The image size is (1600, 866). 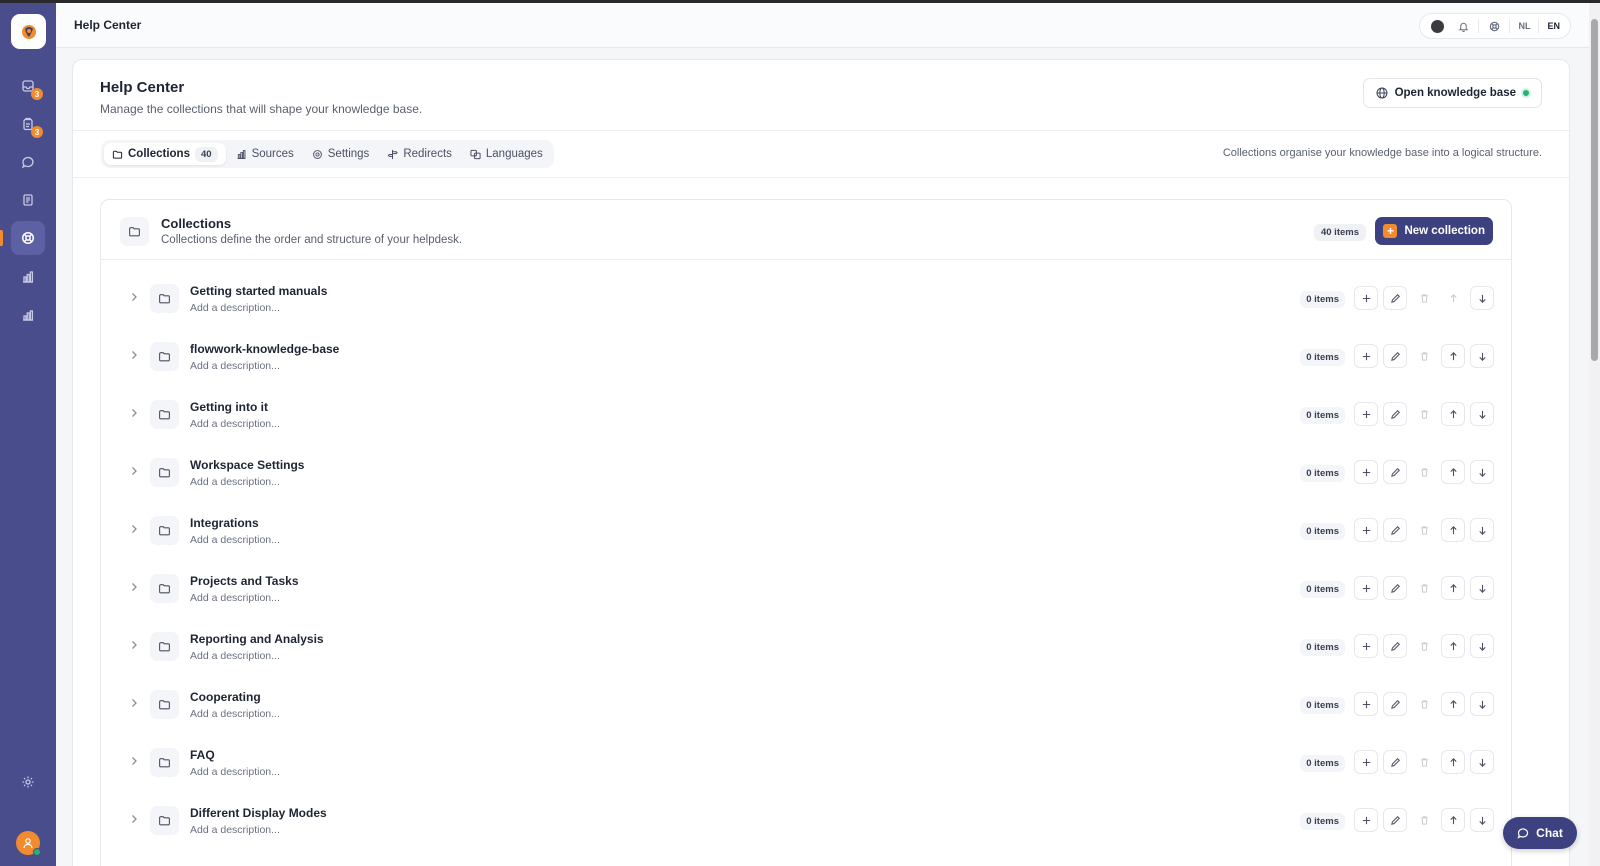 I want to click on collection-title: Getting started manuals, so click(x=258, y=291).